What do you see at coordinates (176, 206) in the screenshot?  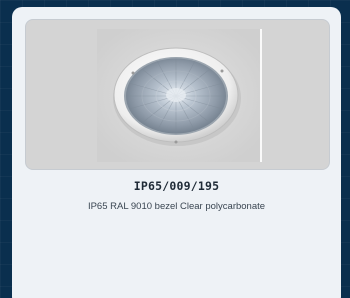 I see `product-description: IP65 RAL 9010 bezel Clear polycarbonate` at bounding box center [176, 206].